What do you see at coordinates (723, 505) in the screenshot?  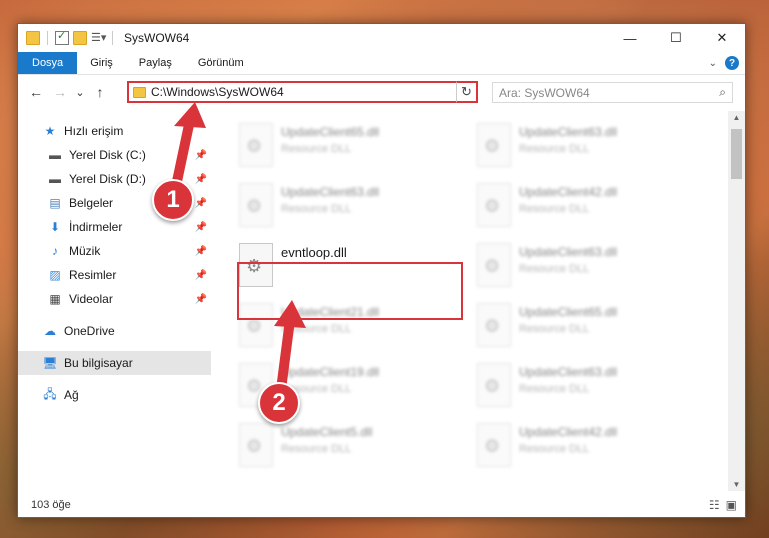 I see `view-toggle: ☷ ▣` at bounding box center [723, 505].